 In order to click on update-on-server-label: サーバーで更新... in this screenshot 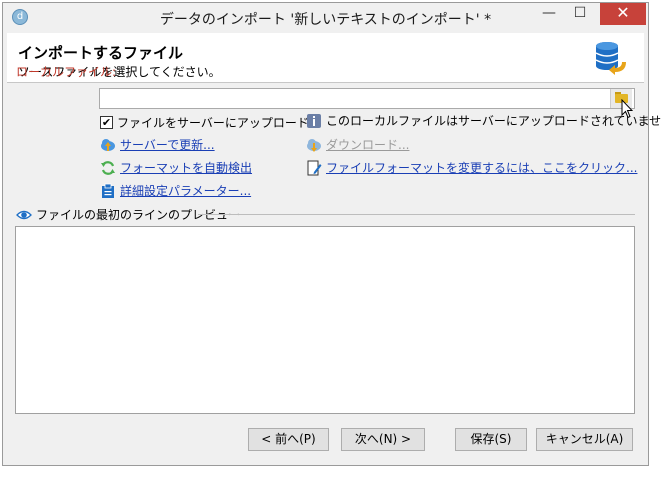, I will do `click(167, 144)`.